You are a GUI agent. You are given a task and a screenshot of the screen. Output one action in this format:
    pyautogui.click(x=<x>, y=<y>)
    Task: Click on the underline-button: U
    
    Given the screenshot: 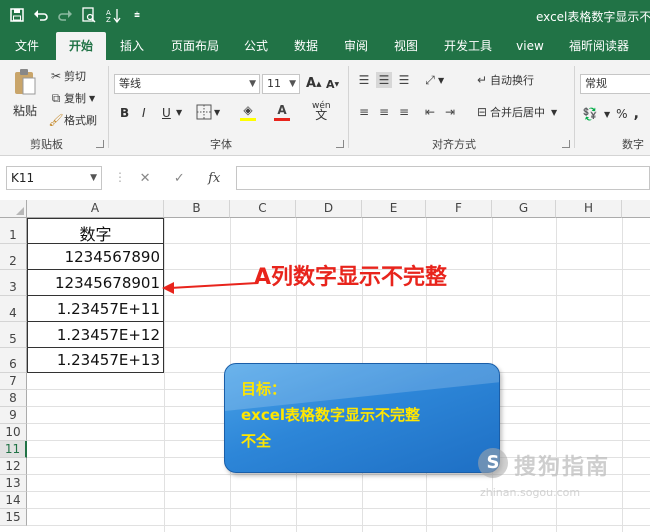 What is the action you would take?
    pyautogui.click(x=166, y=113)
    